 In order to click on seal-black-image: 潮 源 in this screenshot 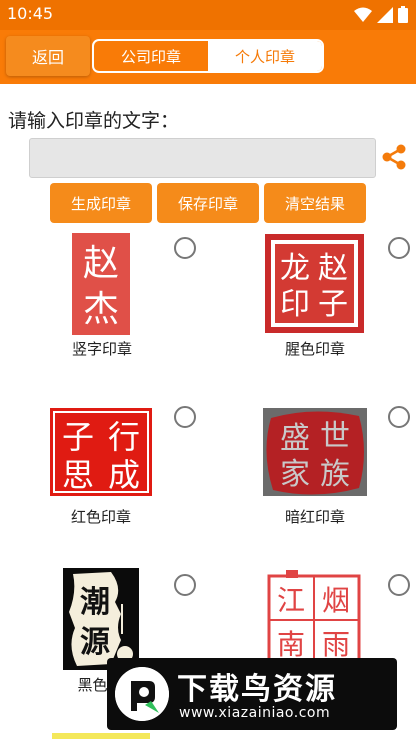, I will do `click(101, 619)`.